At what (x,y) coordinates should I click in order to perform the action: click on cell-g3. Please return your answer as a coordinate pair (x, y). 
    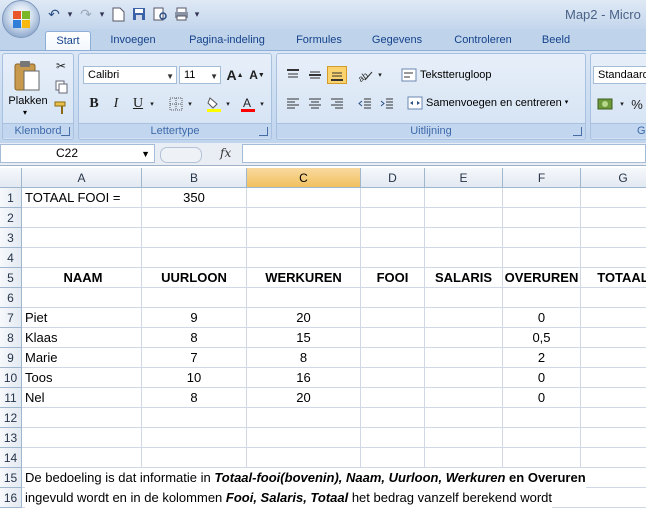
    Looking at the image, I should click on (613, 238).